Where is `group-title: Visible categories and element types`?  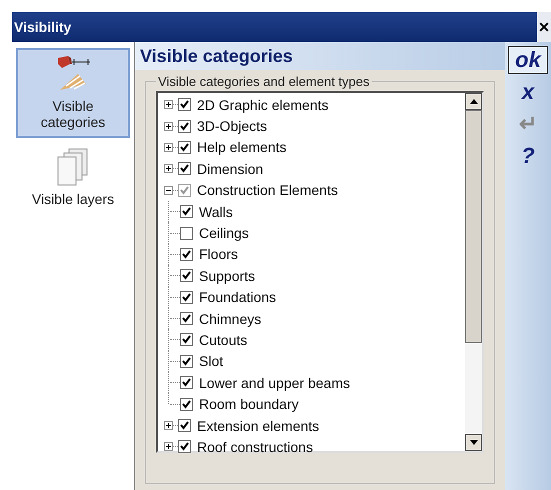 group-title: Visible categories and element types is located at coordinates (263, 81).